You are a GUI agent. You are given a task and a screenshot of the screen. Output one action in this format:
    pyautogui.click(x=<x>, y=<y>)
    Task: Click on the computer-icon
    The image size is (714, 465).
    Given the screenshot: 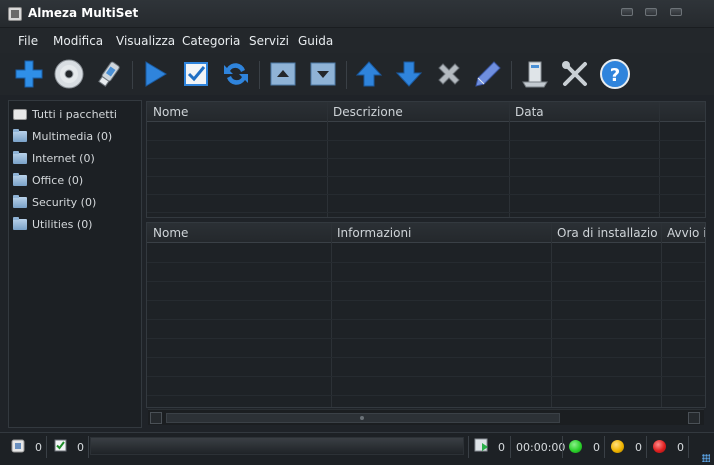 What is the action you would take?
    pyautogui.click(x=535, y=74)
    